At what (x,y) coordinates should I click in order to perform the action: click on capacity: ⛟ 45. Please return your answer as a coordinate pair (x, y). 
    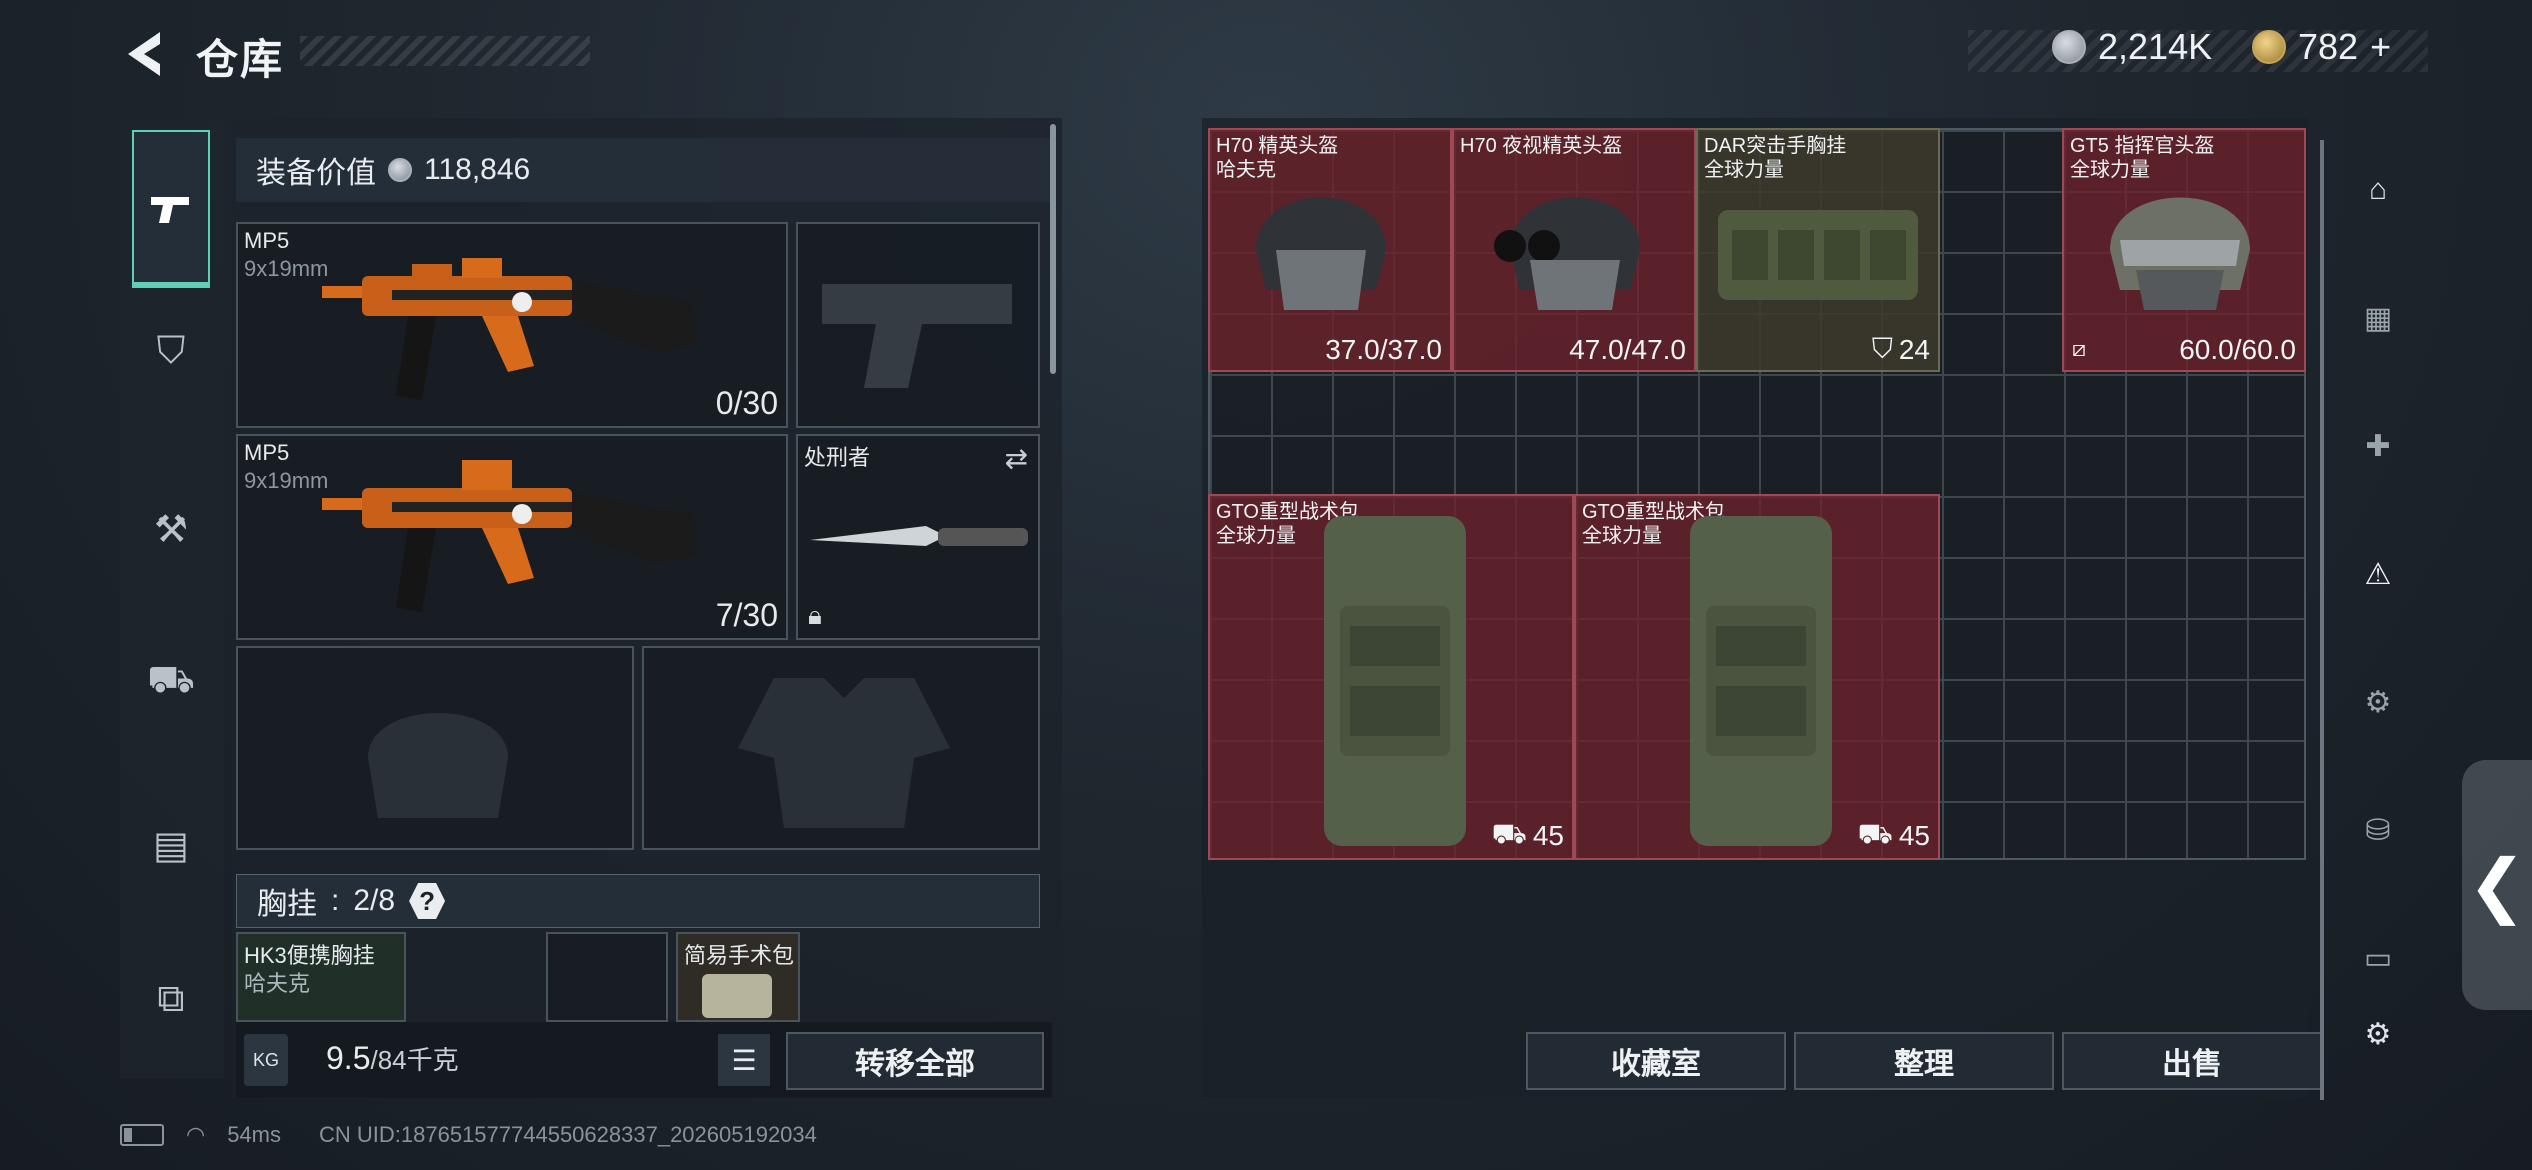
    Looking at the image, I should click on (1528, 836).